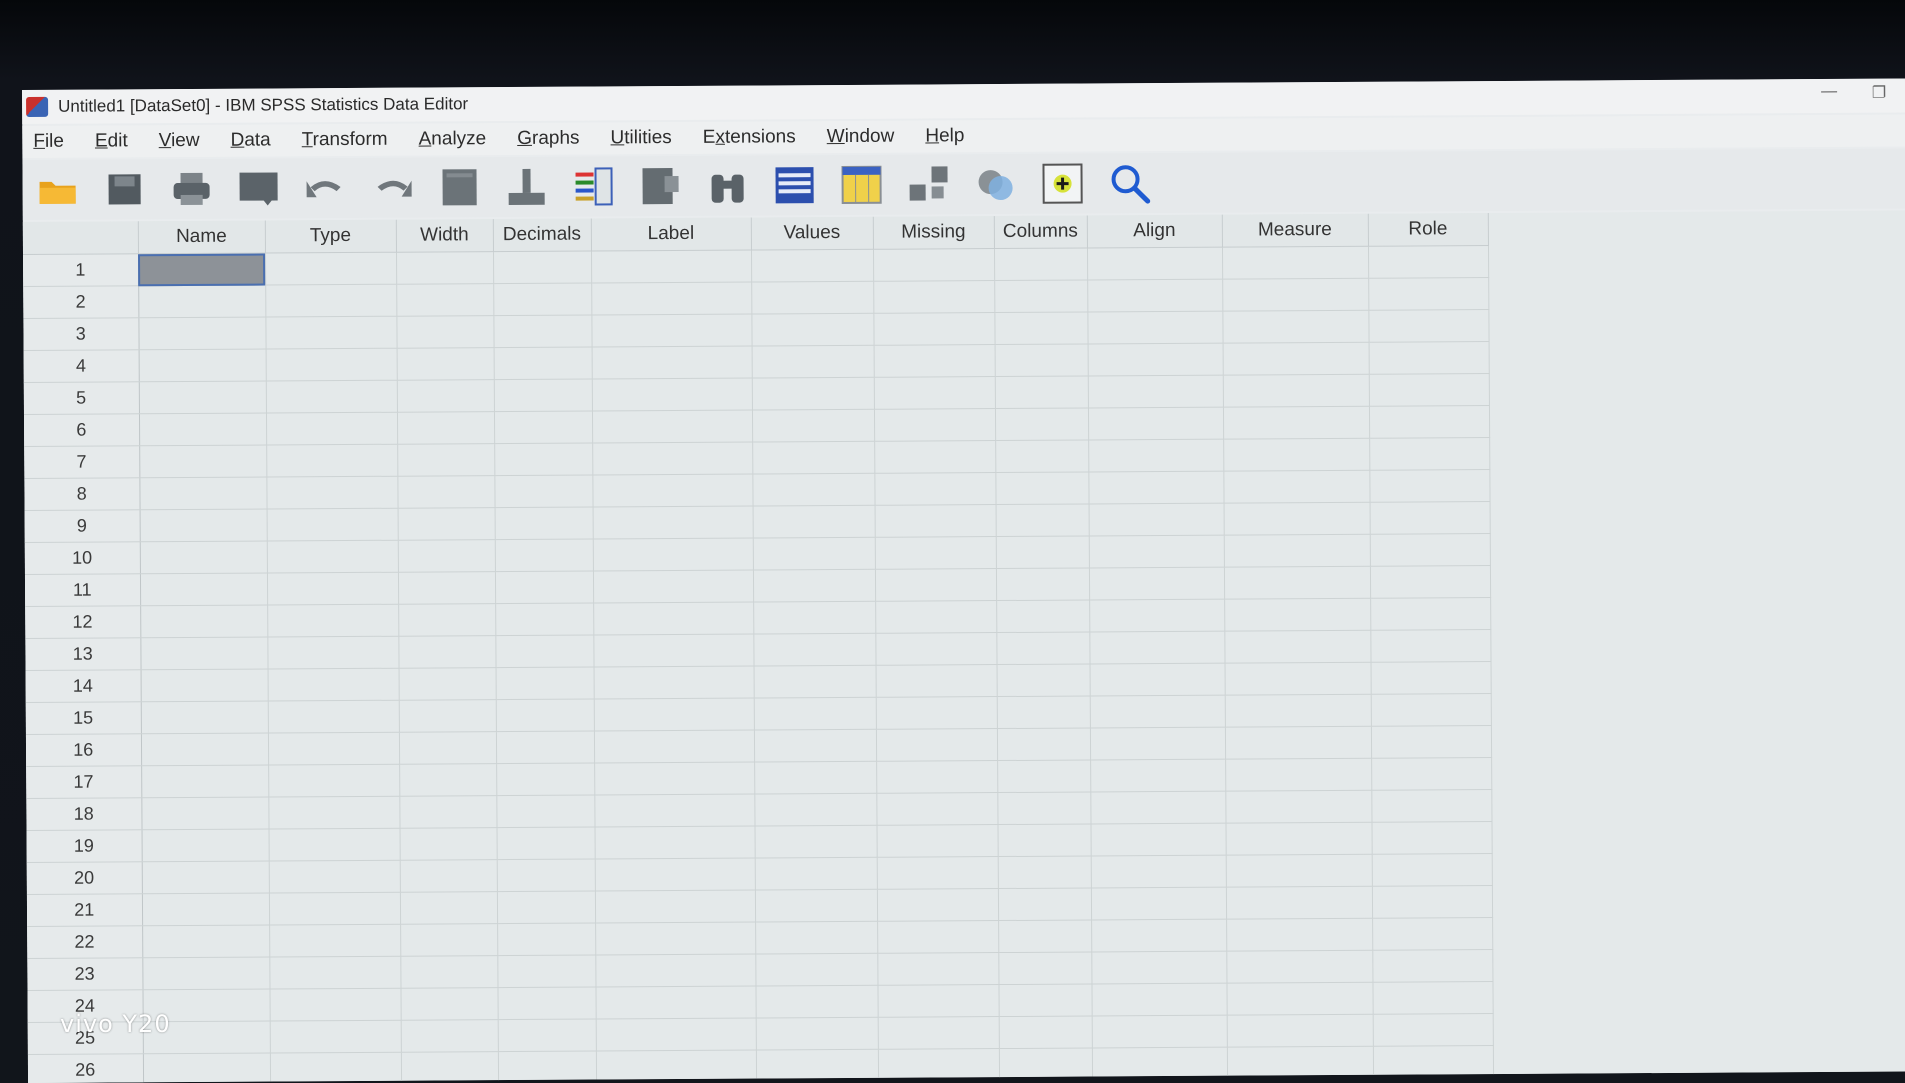 Image resolution: width=1905 pixels, height=1083 pixels. Describe the element at coordinates (325, 188) in the screenshot. I see `undo-icon` at that location.